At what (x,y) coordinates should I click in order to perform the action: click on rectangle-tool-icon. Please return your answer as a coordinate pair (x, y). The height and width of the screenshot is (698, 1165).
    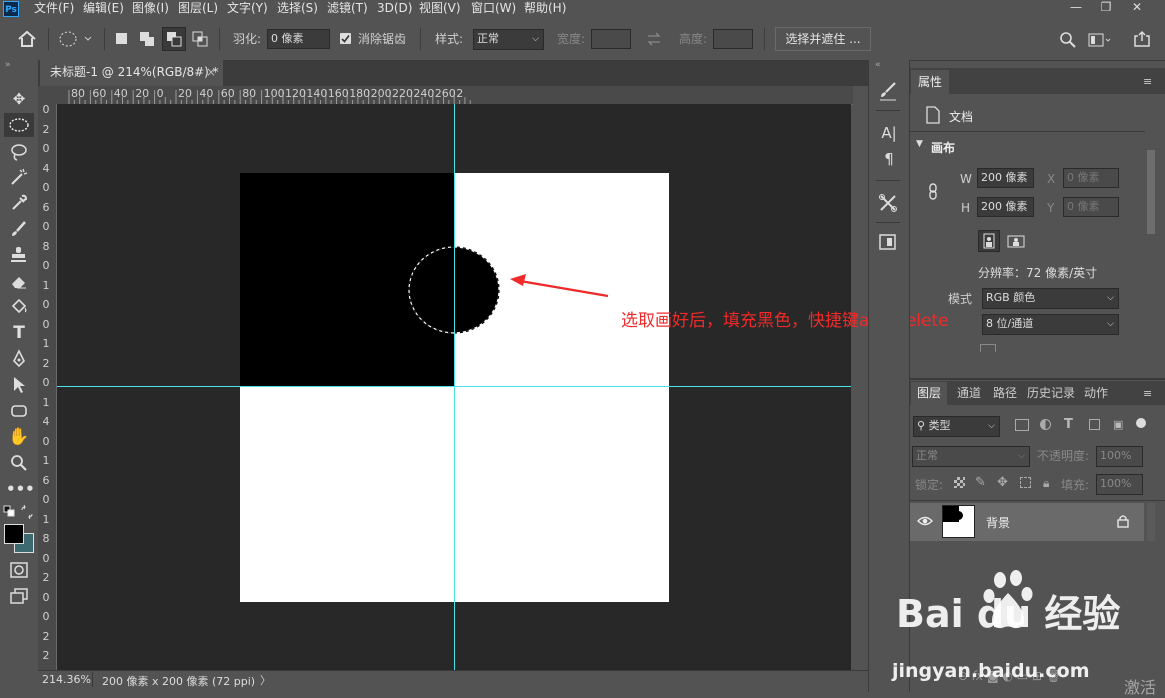
    Looking at the image, I should click on (19, 411).